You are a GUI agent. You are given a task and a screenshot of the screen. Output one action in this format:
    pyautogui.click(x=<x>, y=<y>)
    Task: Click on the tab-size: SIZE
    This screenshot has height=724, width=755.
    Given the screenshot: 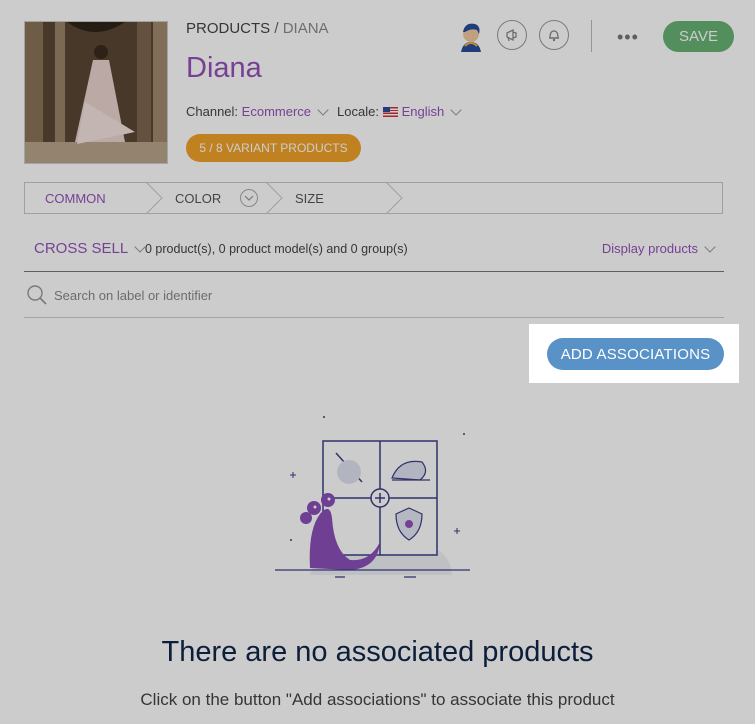 What is the action you would take?
    pyautogui.click(x=309, y=198)
    